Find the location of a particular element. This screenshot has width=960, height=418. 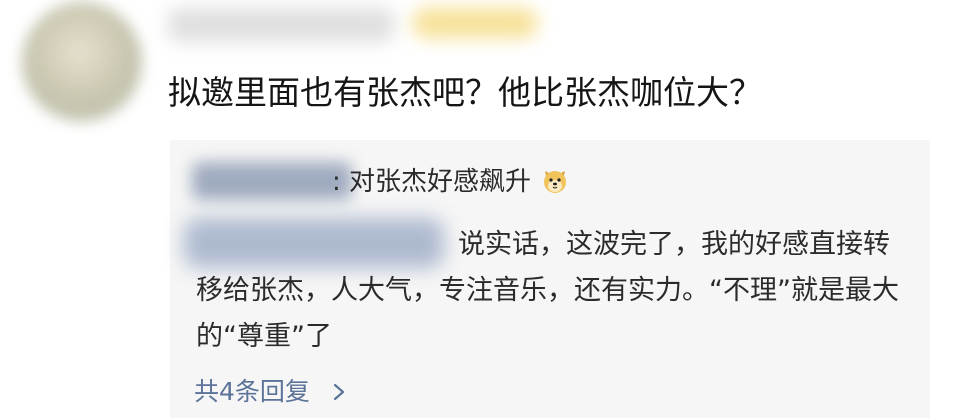

comment-text: 拟邀里面也有张杰吧？他比张杰咖位大？ is located at coordinates (465, 92).